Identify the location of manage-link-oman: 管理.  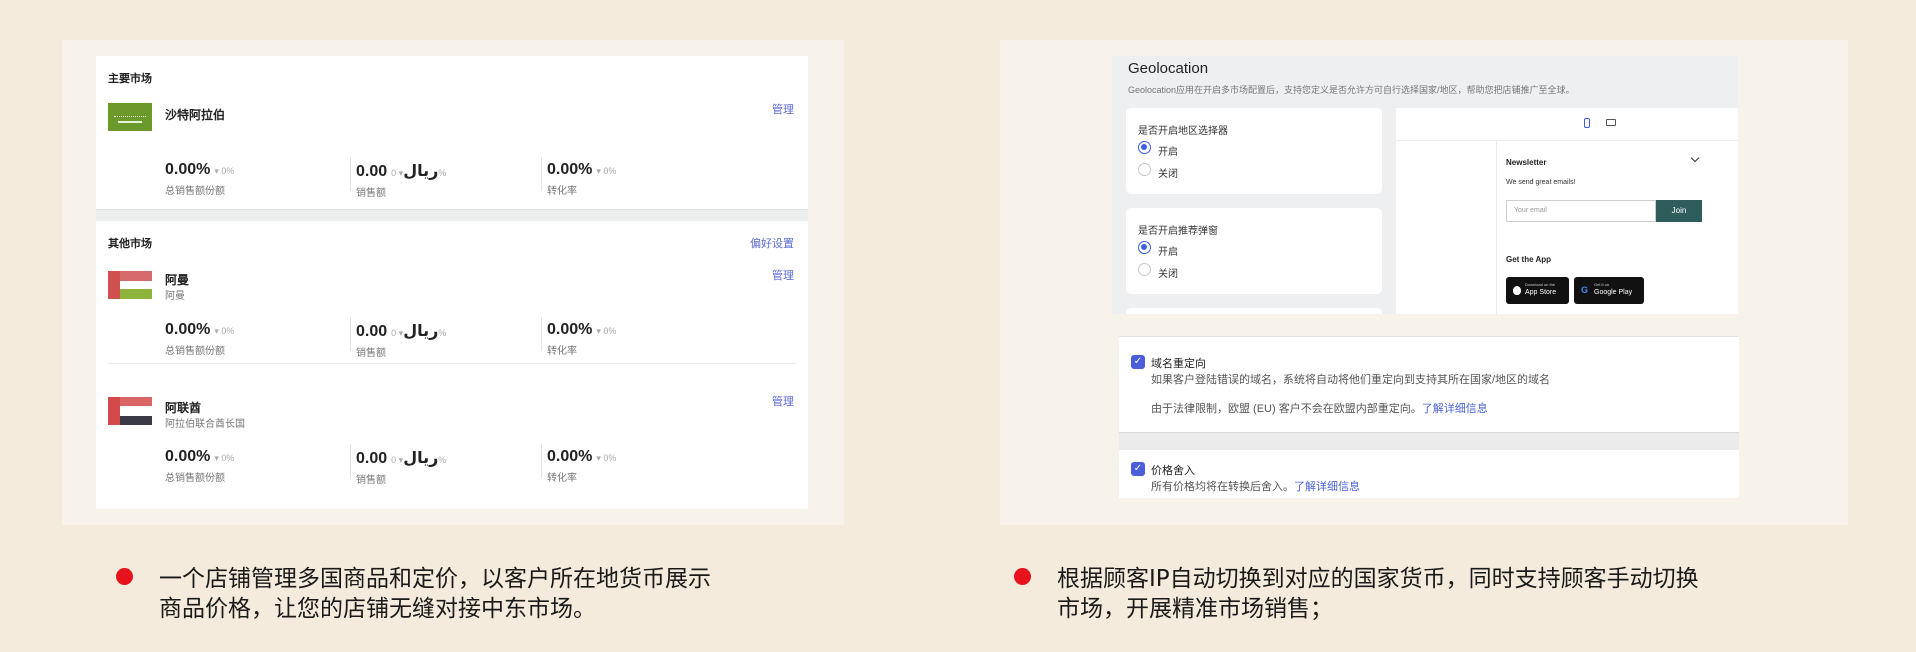
(783, 275).